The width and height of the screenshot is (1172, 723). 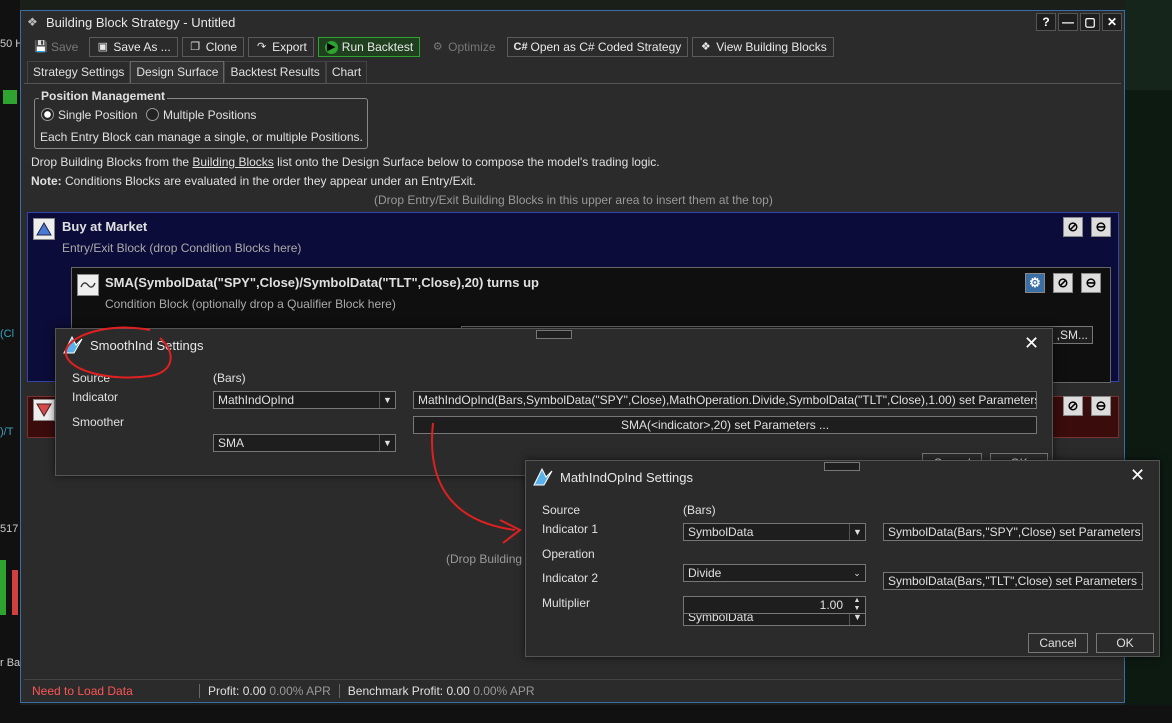 I want to click on annotation-arrow, so click(x=473, y=476).